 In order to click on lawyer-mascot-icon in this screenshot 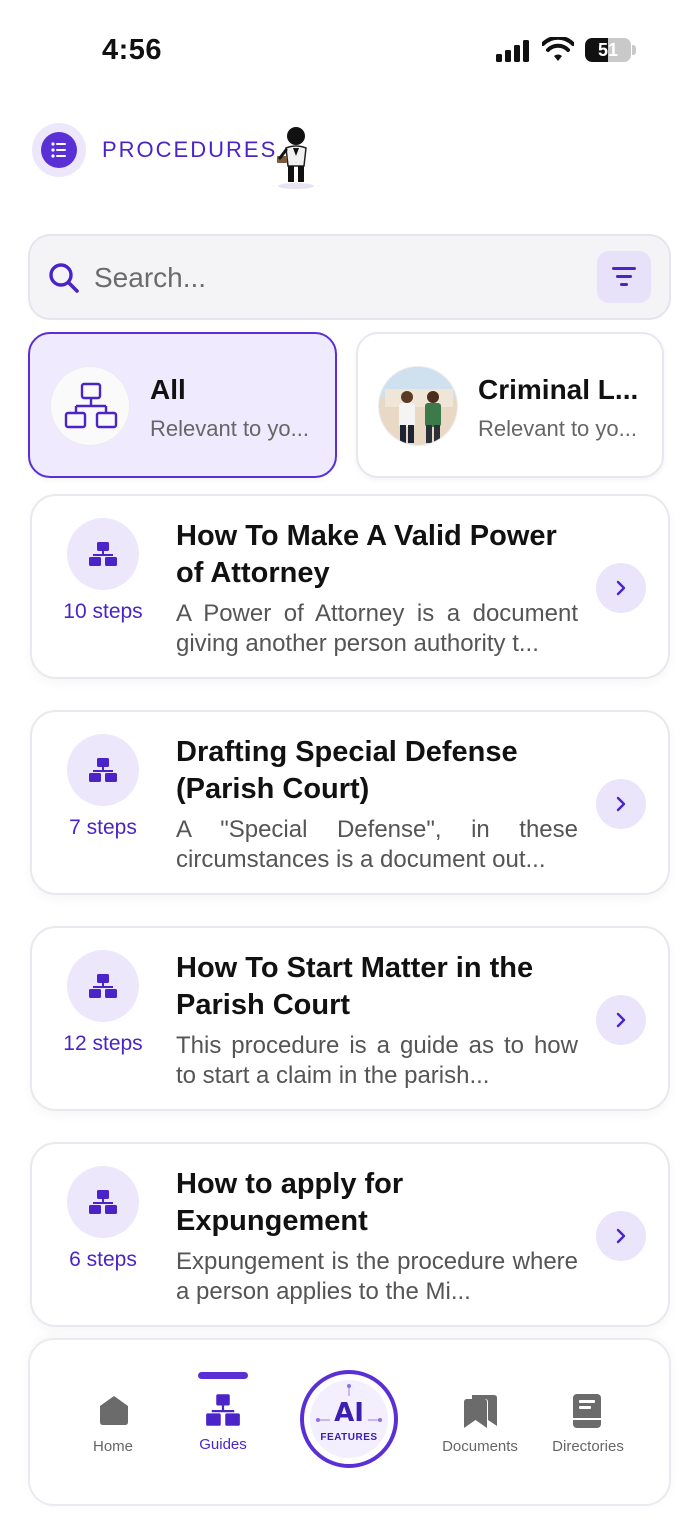, I will do `click(295, 158)`.